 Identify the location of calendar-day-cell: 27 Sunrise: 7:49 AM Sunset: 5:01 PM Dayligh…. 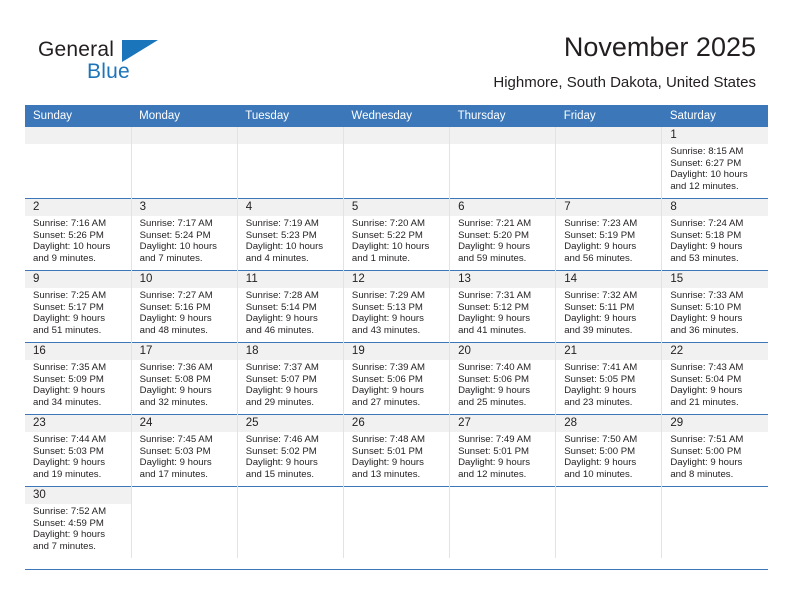
(502, 450).